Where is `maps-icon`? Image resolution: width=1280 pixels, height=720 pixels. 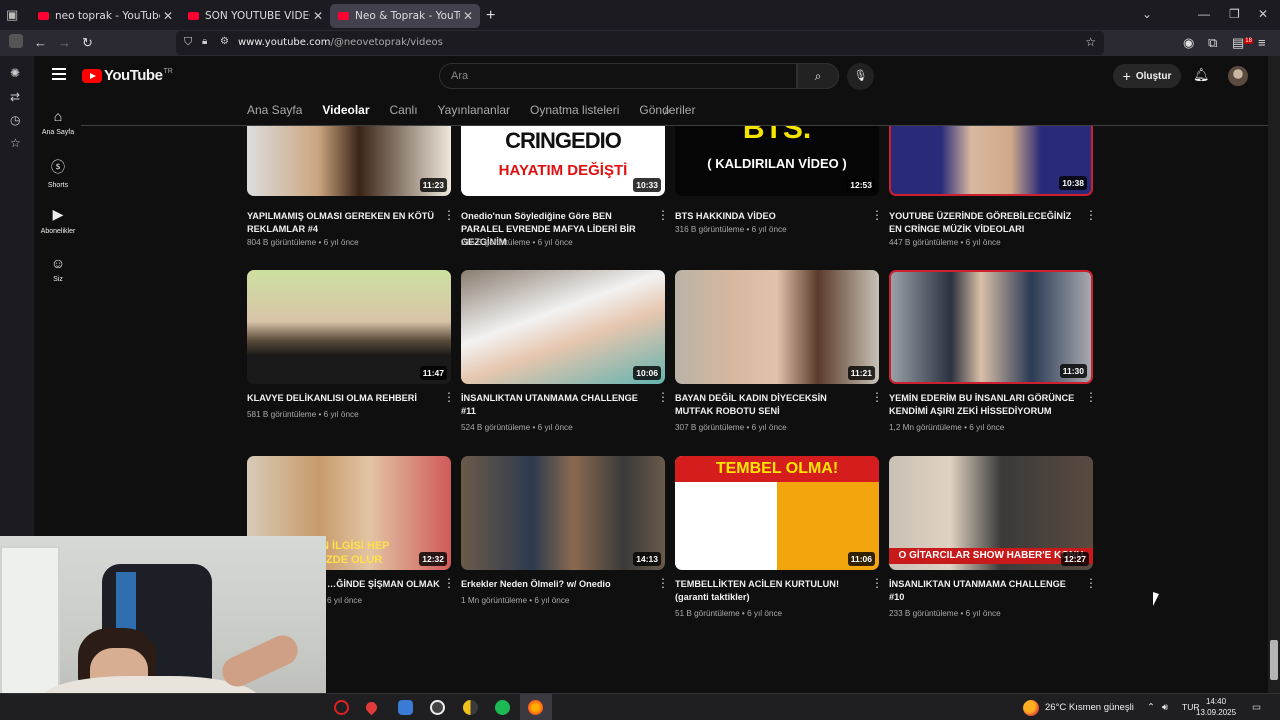 maps-icon is located at coordinates (371, 707).